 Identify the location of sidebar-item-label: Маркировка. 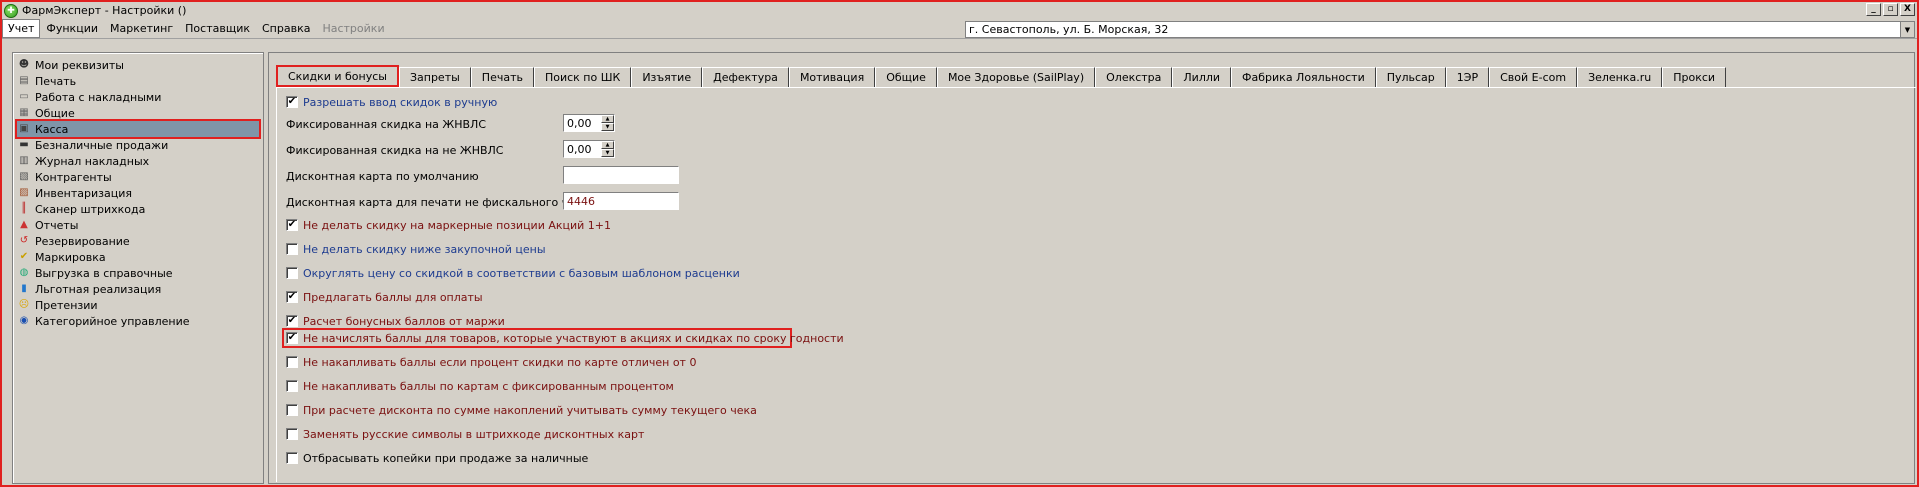
(70, 257).